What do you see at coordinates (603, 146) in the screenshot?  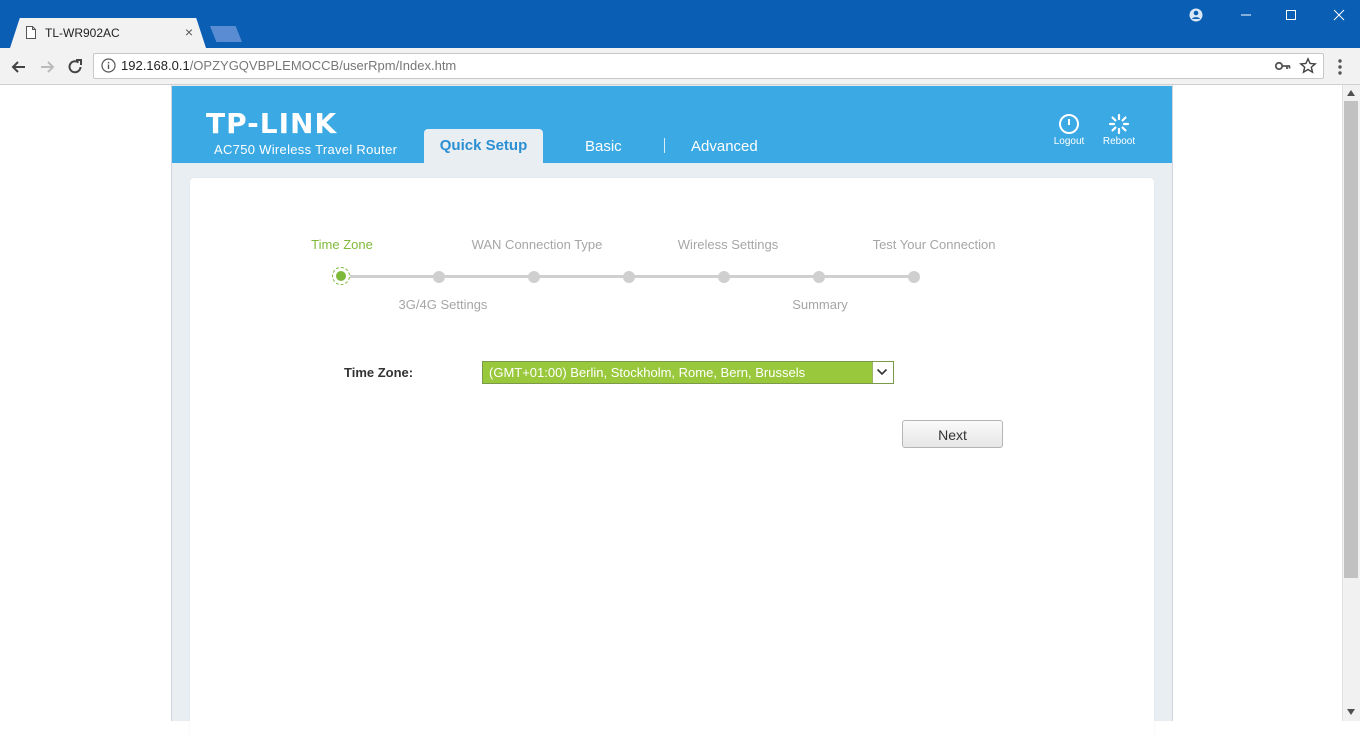 I see `tab-basic: Basic` at bounding box center [603, 146].